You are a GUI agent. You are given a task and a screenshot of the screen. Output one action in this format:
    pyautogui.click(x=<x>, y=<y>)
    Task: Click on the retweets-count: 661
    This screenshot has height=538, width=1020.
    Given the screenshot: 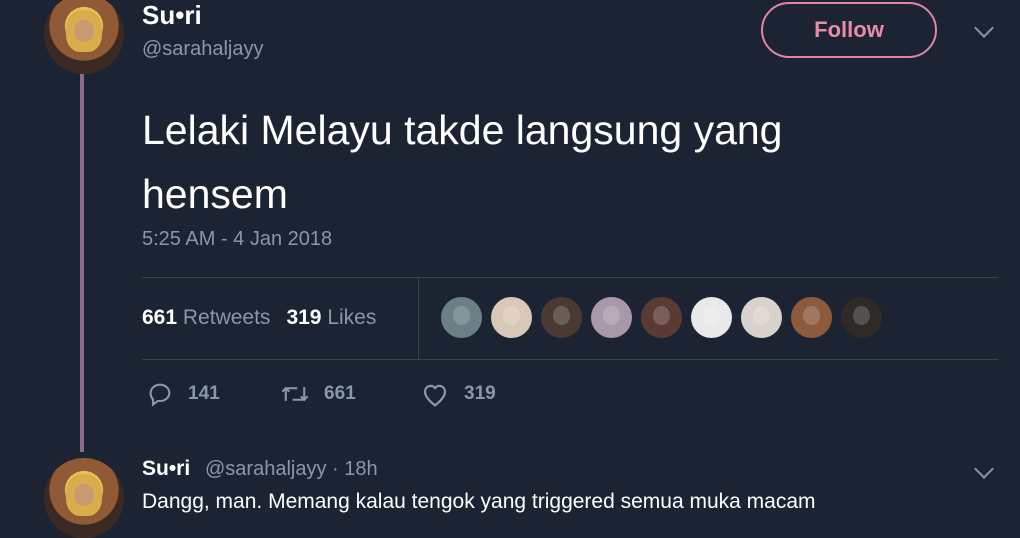 What is the action you would take?
    pyautogui.click(x=160, y=317)
    